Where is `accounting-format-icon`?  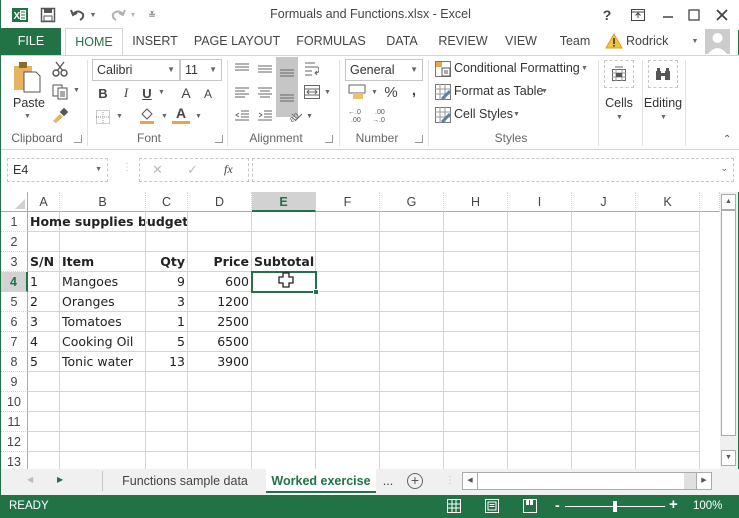
accounting-format-icon is located at coordinates (357, 92).